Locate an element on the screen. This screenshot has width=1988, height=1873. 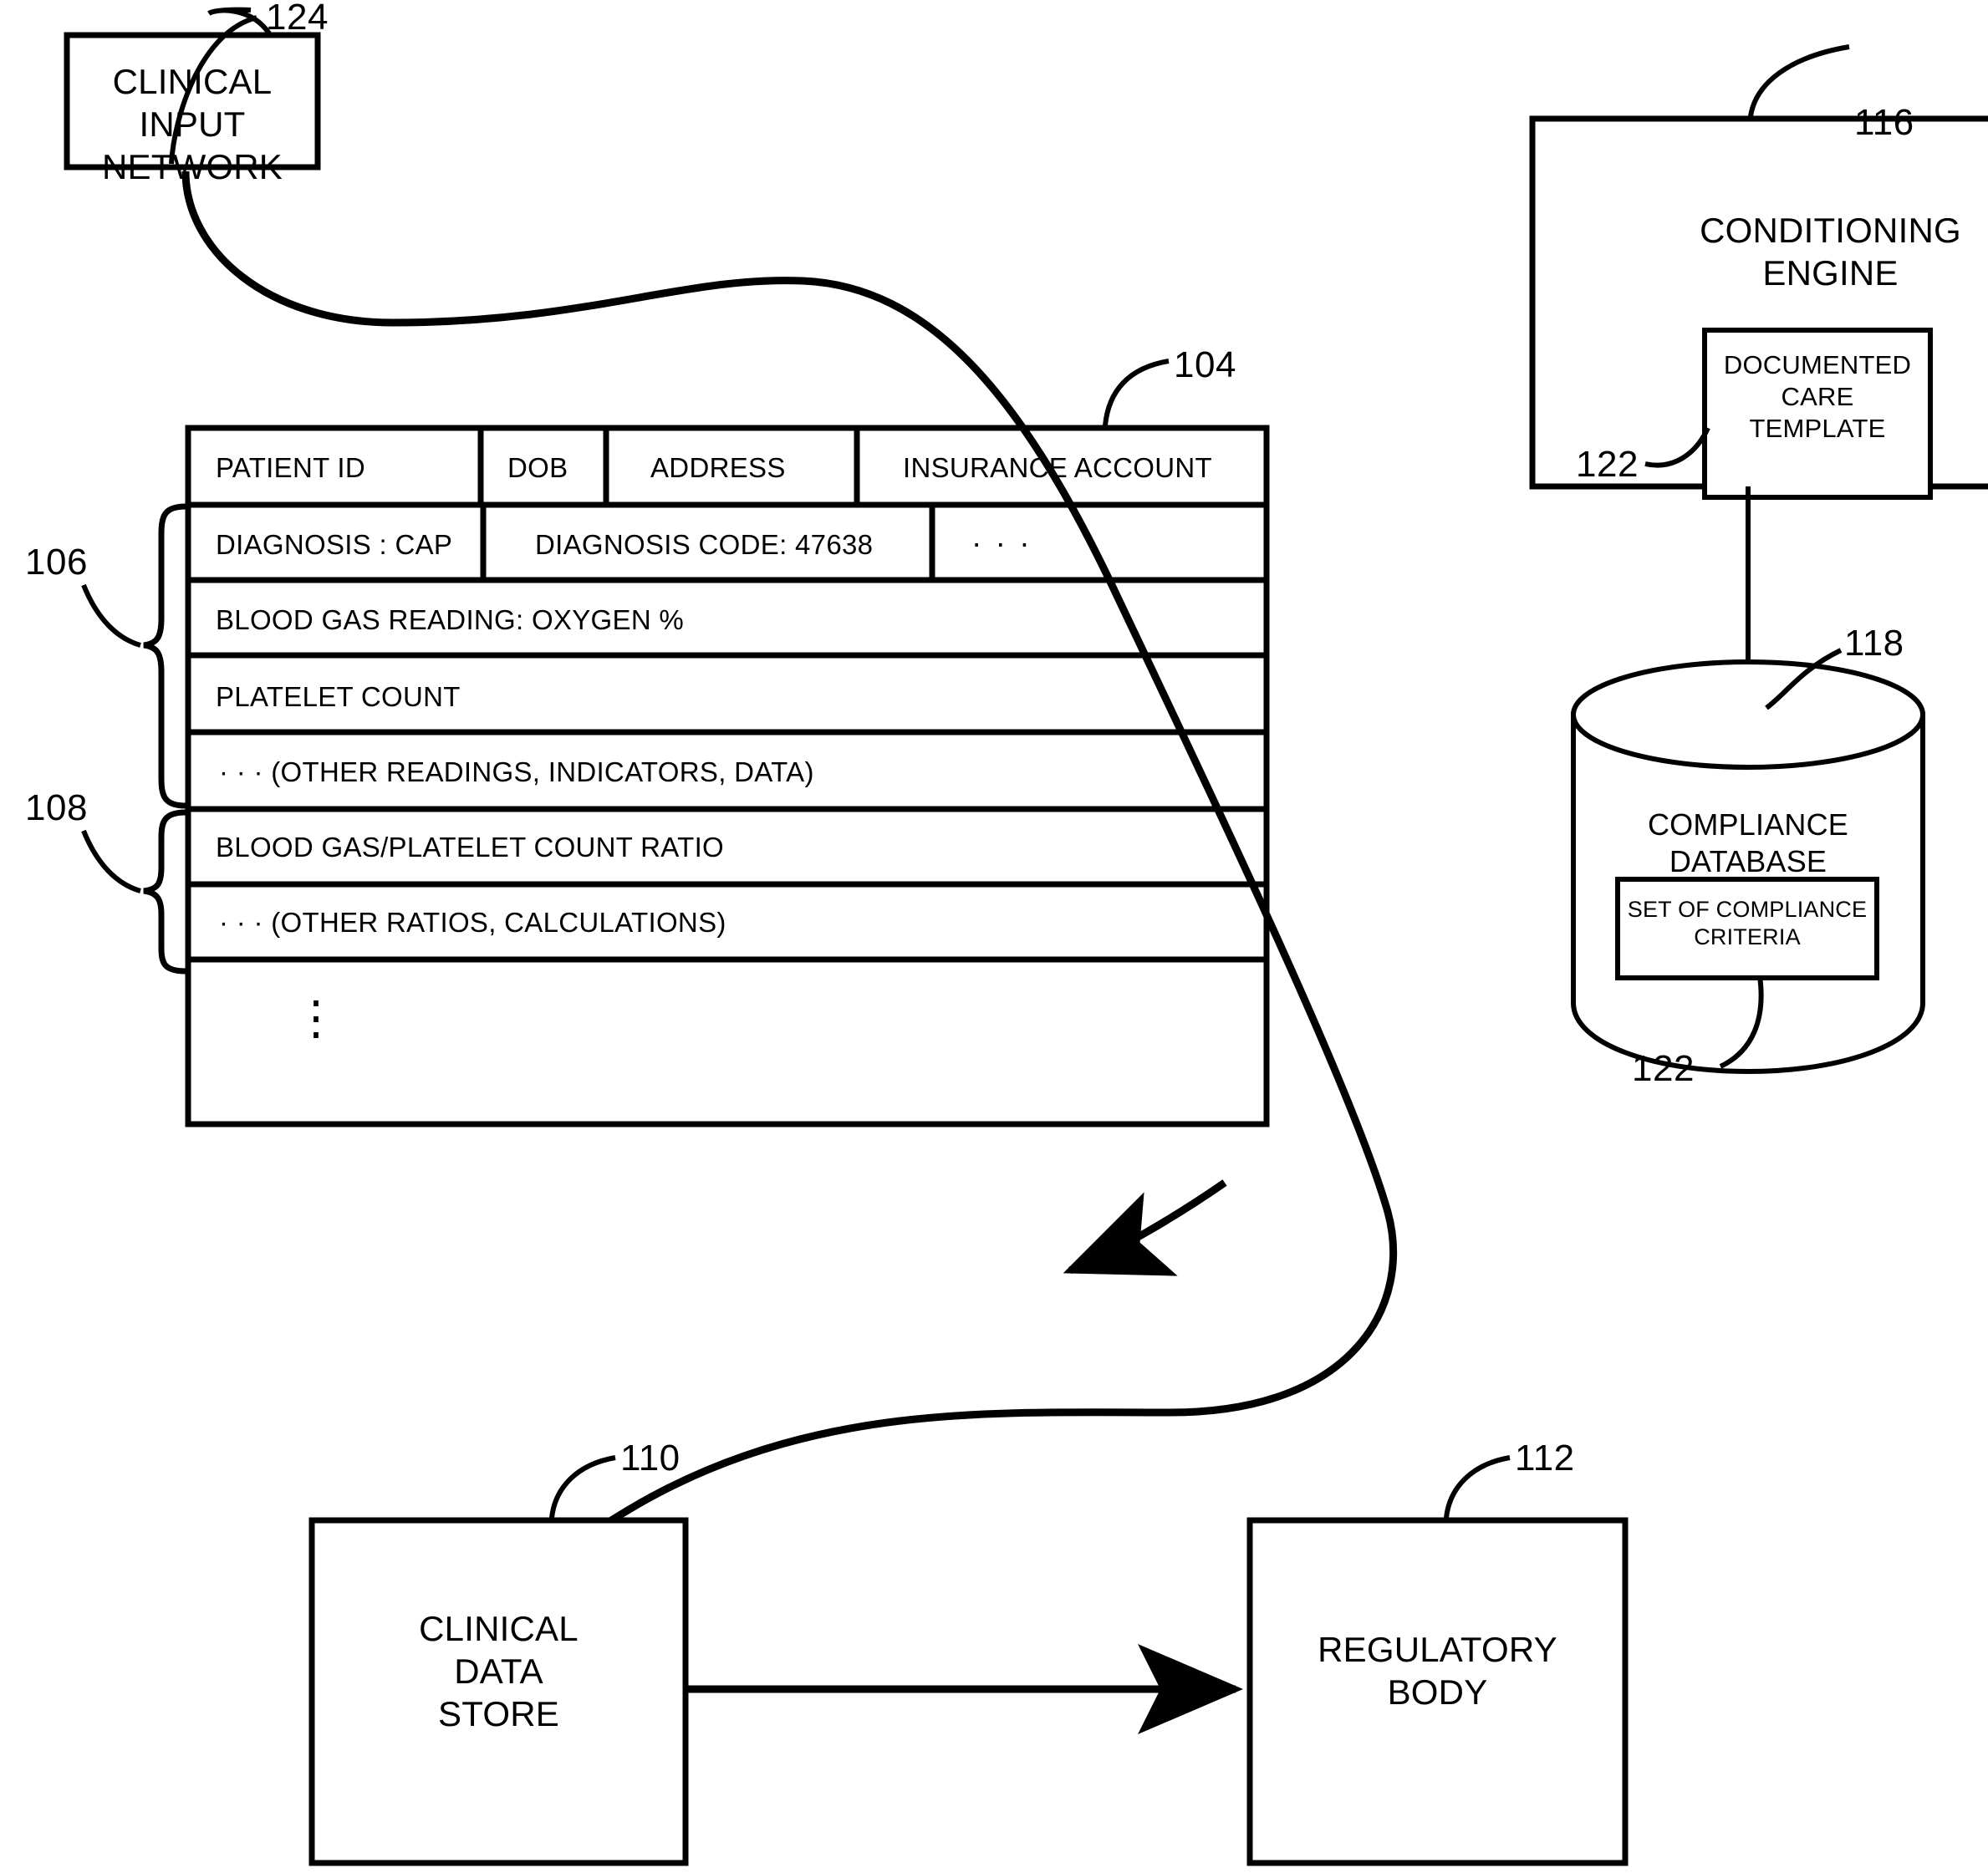
table-cell-diagnosis-code: DIAGNOSIS CODE: 47638 is located at coordinates (704, 545).